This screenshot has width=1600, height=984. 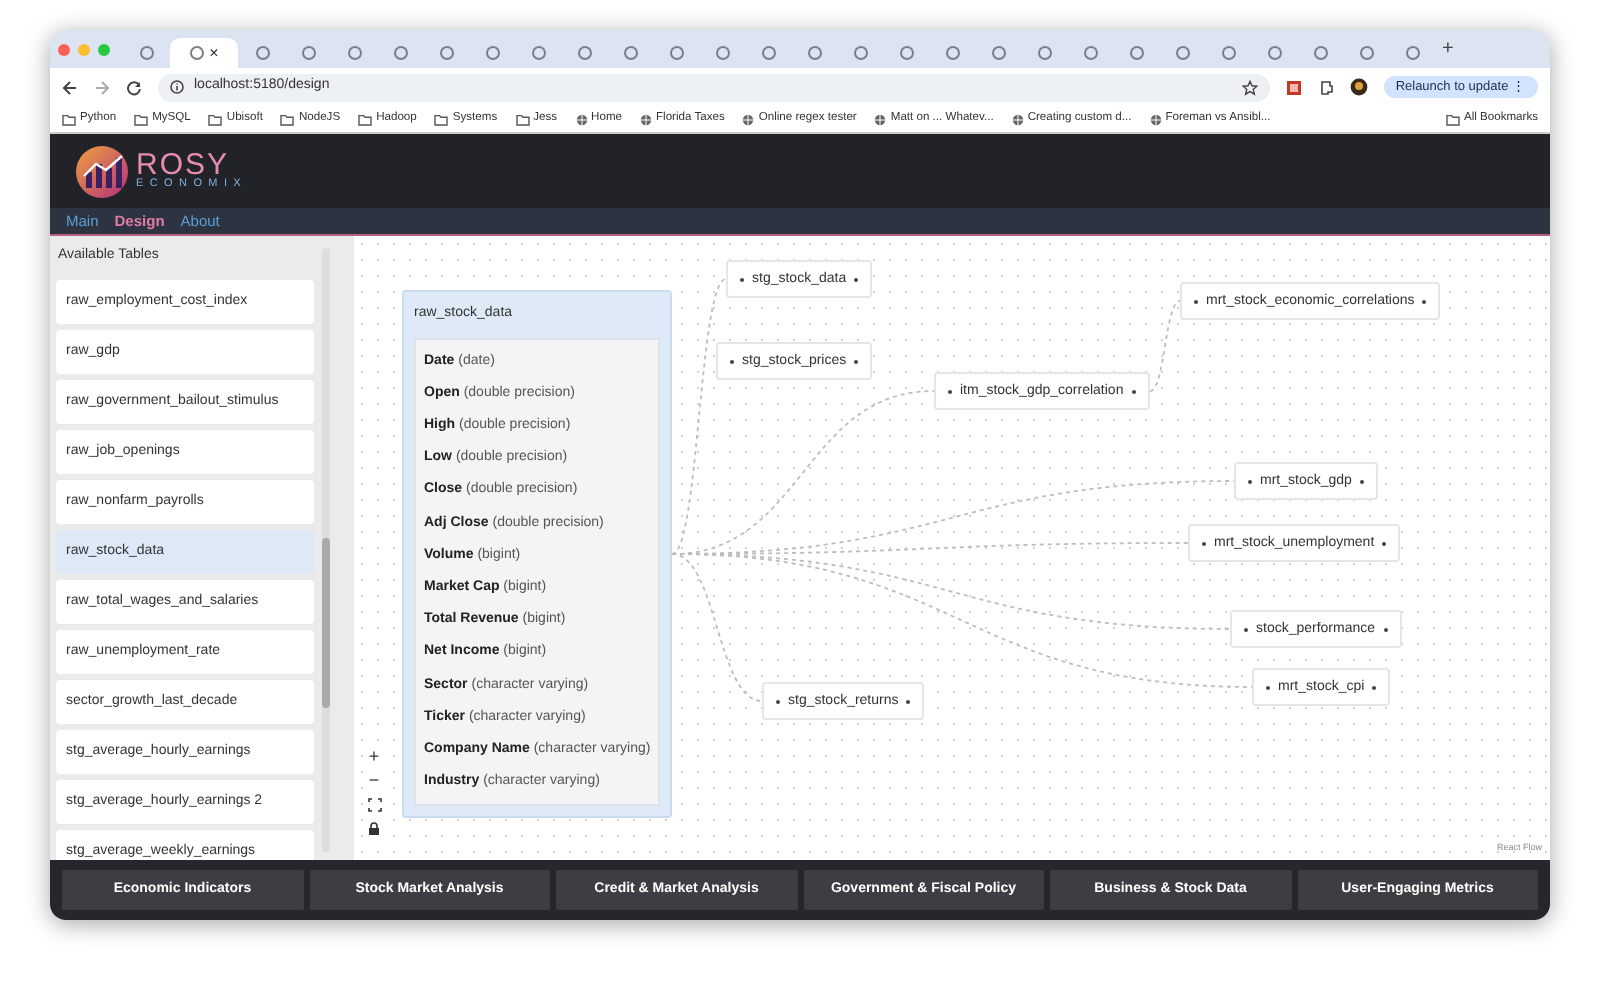 I want to click on browser-tab: ×, so click(x=204, y=53).